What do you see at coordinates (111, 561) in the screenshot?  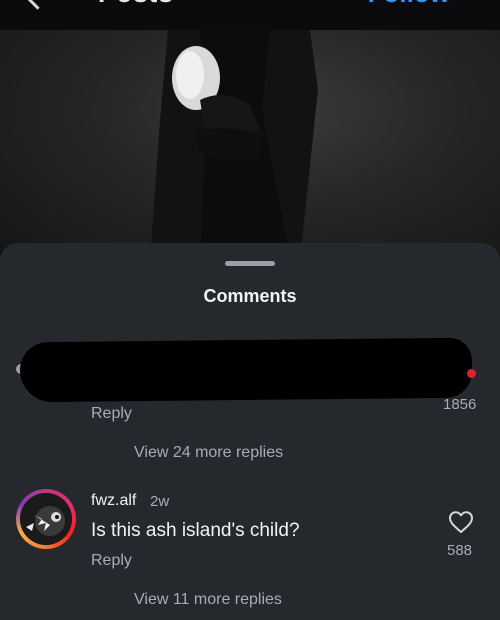 I see `reply-button: Reply` at bounding box center [111, 561].